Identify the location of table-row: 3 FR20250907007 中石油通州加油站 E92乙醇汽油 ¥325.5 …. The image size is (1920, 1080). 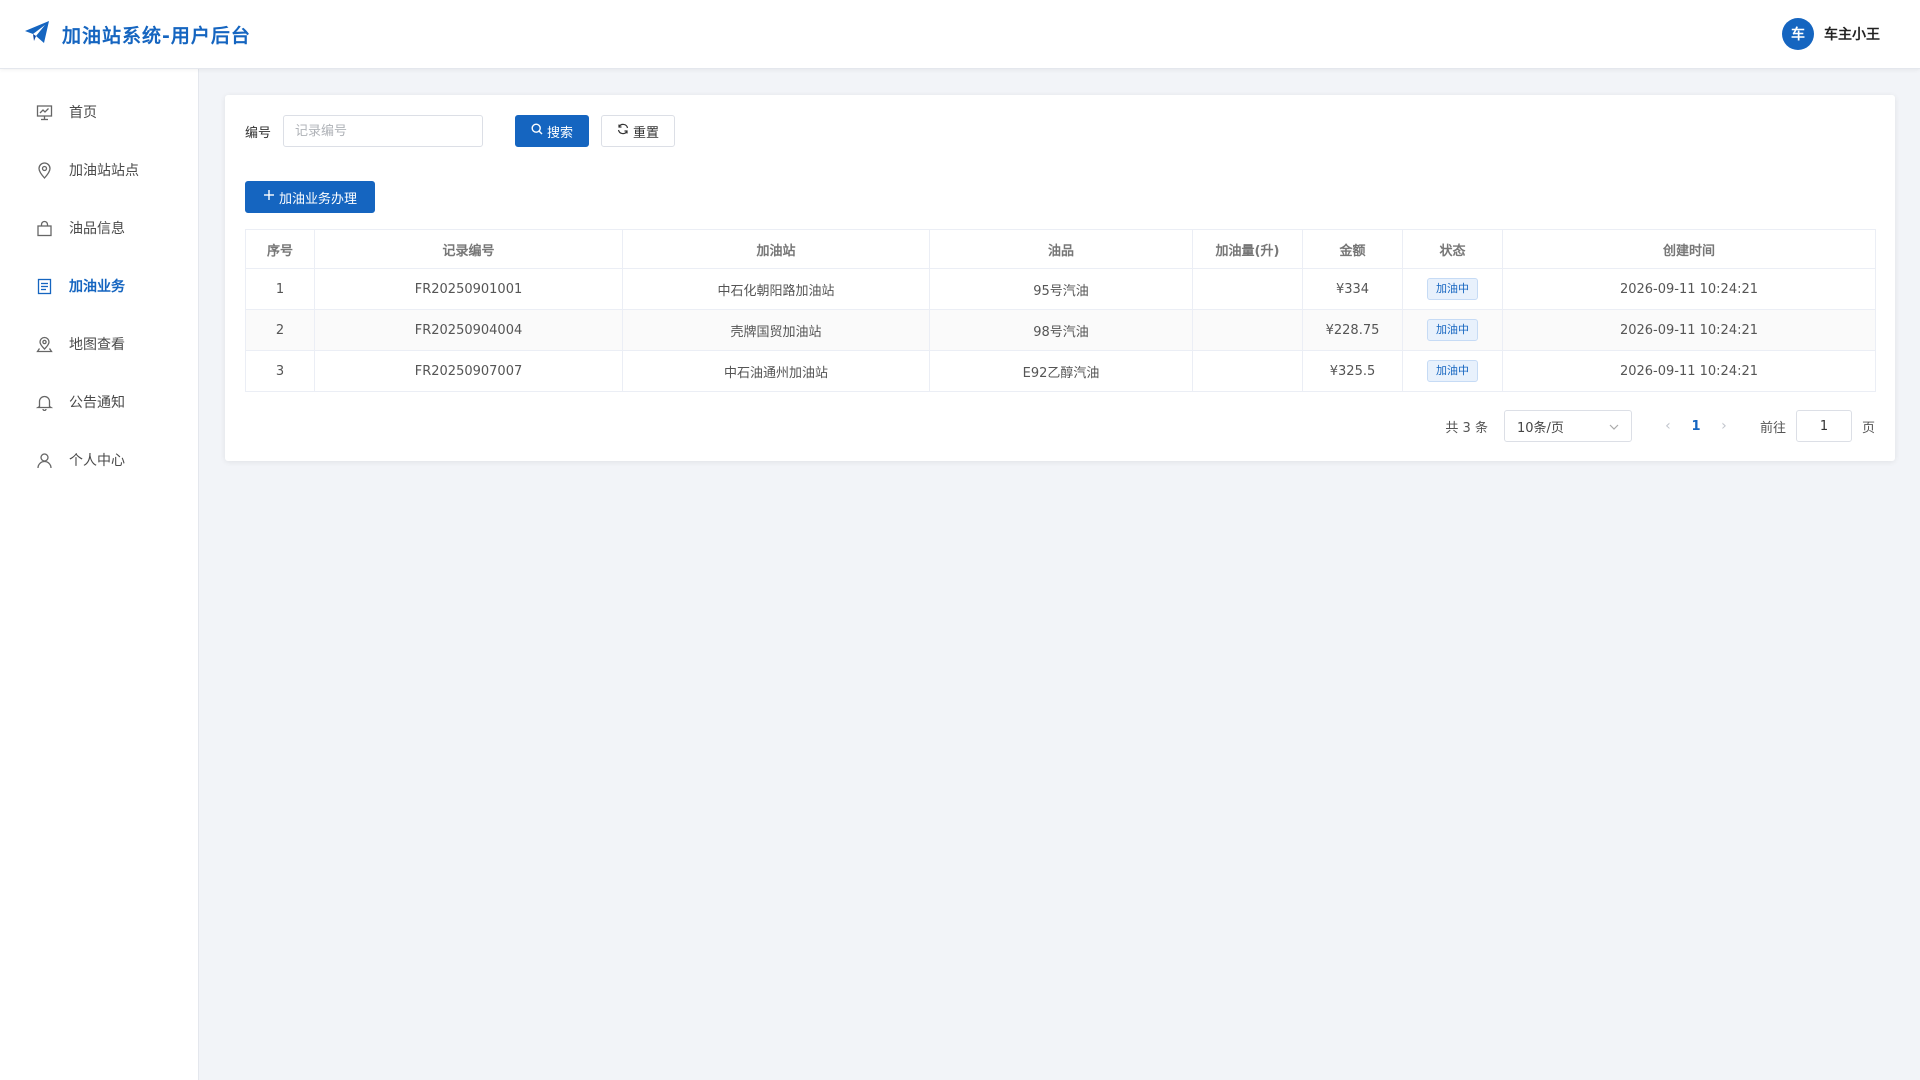
(1060, 371).